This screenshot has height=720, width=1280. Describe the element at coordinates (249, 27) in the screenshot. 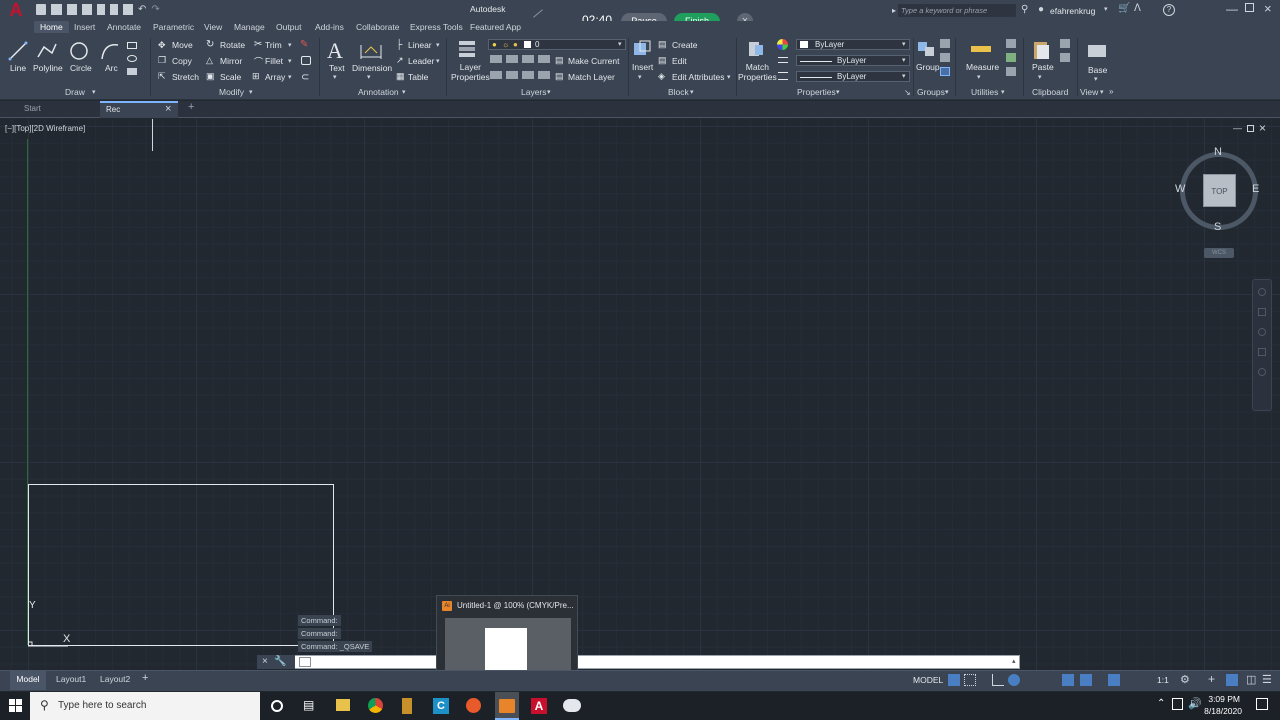

I see `tab-manage: Manage` at that location.